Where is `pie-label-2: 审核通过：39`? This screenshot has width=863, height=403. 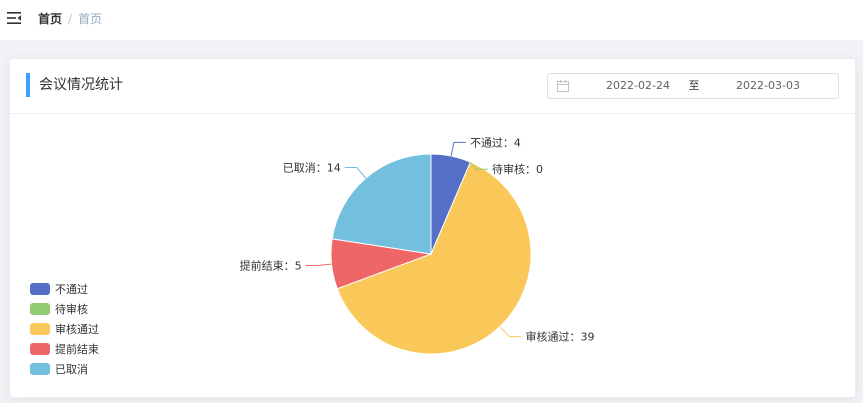 pie-label-2: 审核通过：39 is located at coordinates (560, 337).